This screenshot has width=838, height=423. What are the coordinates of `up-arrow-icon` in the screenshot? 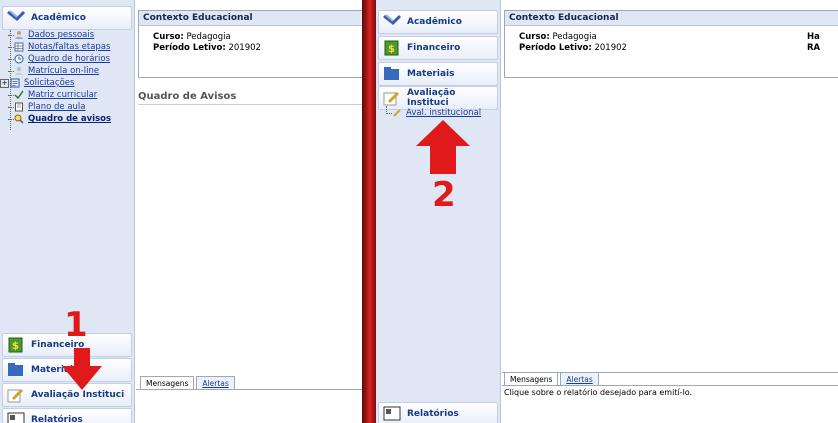 It's located at (443, 147).